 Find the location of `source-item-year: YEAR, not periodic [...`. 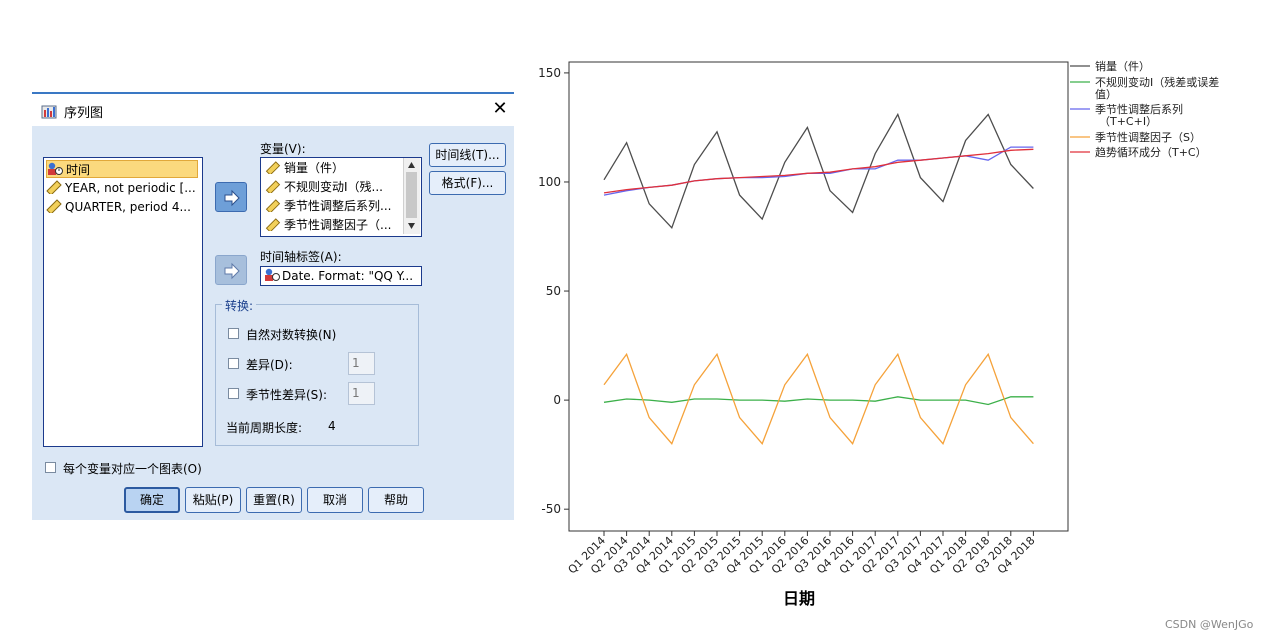

source-item-year: YEAR, not periodic [... is located at coordinates (122, 188).